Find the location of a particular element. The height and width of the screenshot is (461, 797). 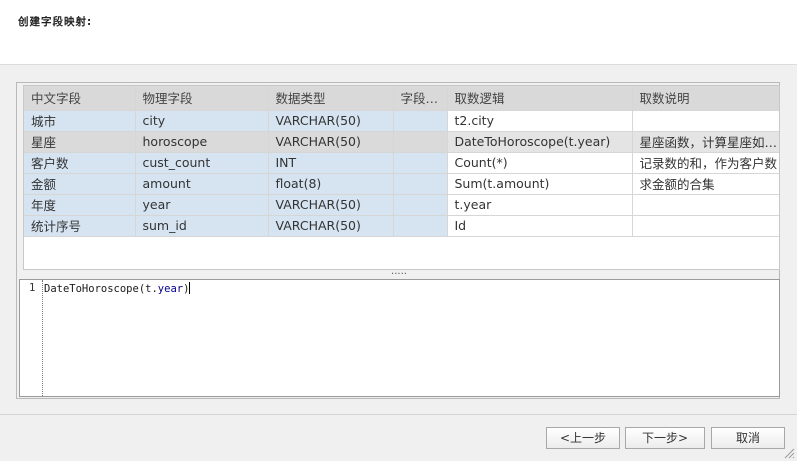

code-line: DateToHoroscope(t.year) is located at coordinates (117, 288).